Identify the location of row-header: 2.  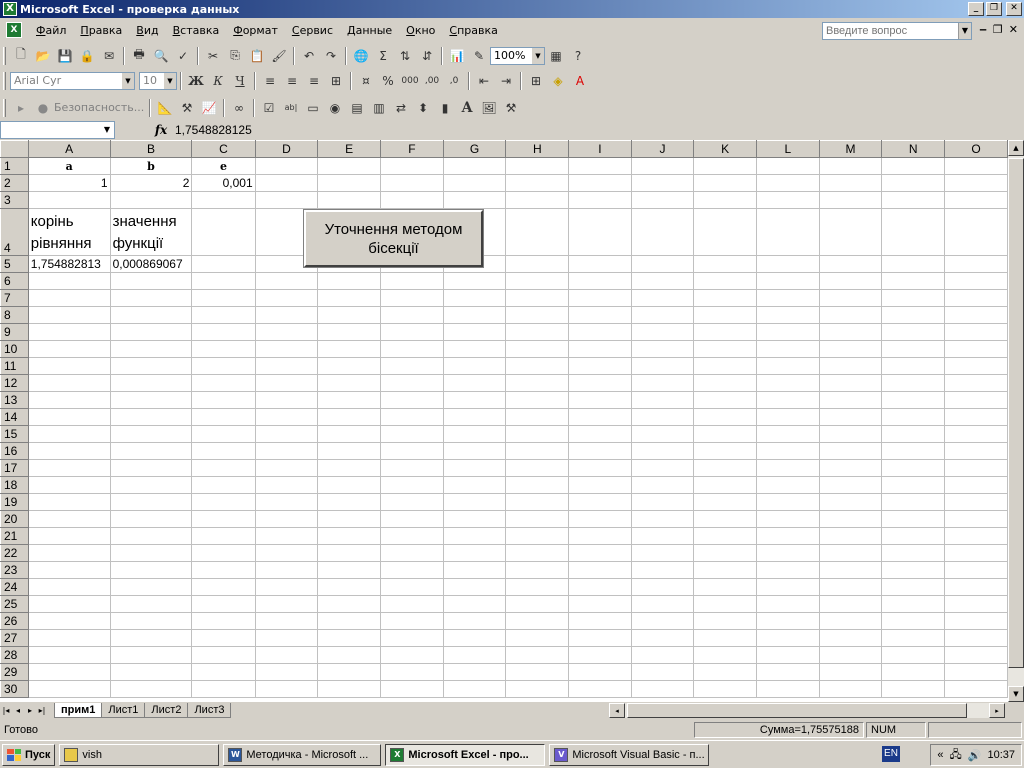
(14, 183).